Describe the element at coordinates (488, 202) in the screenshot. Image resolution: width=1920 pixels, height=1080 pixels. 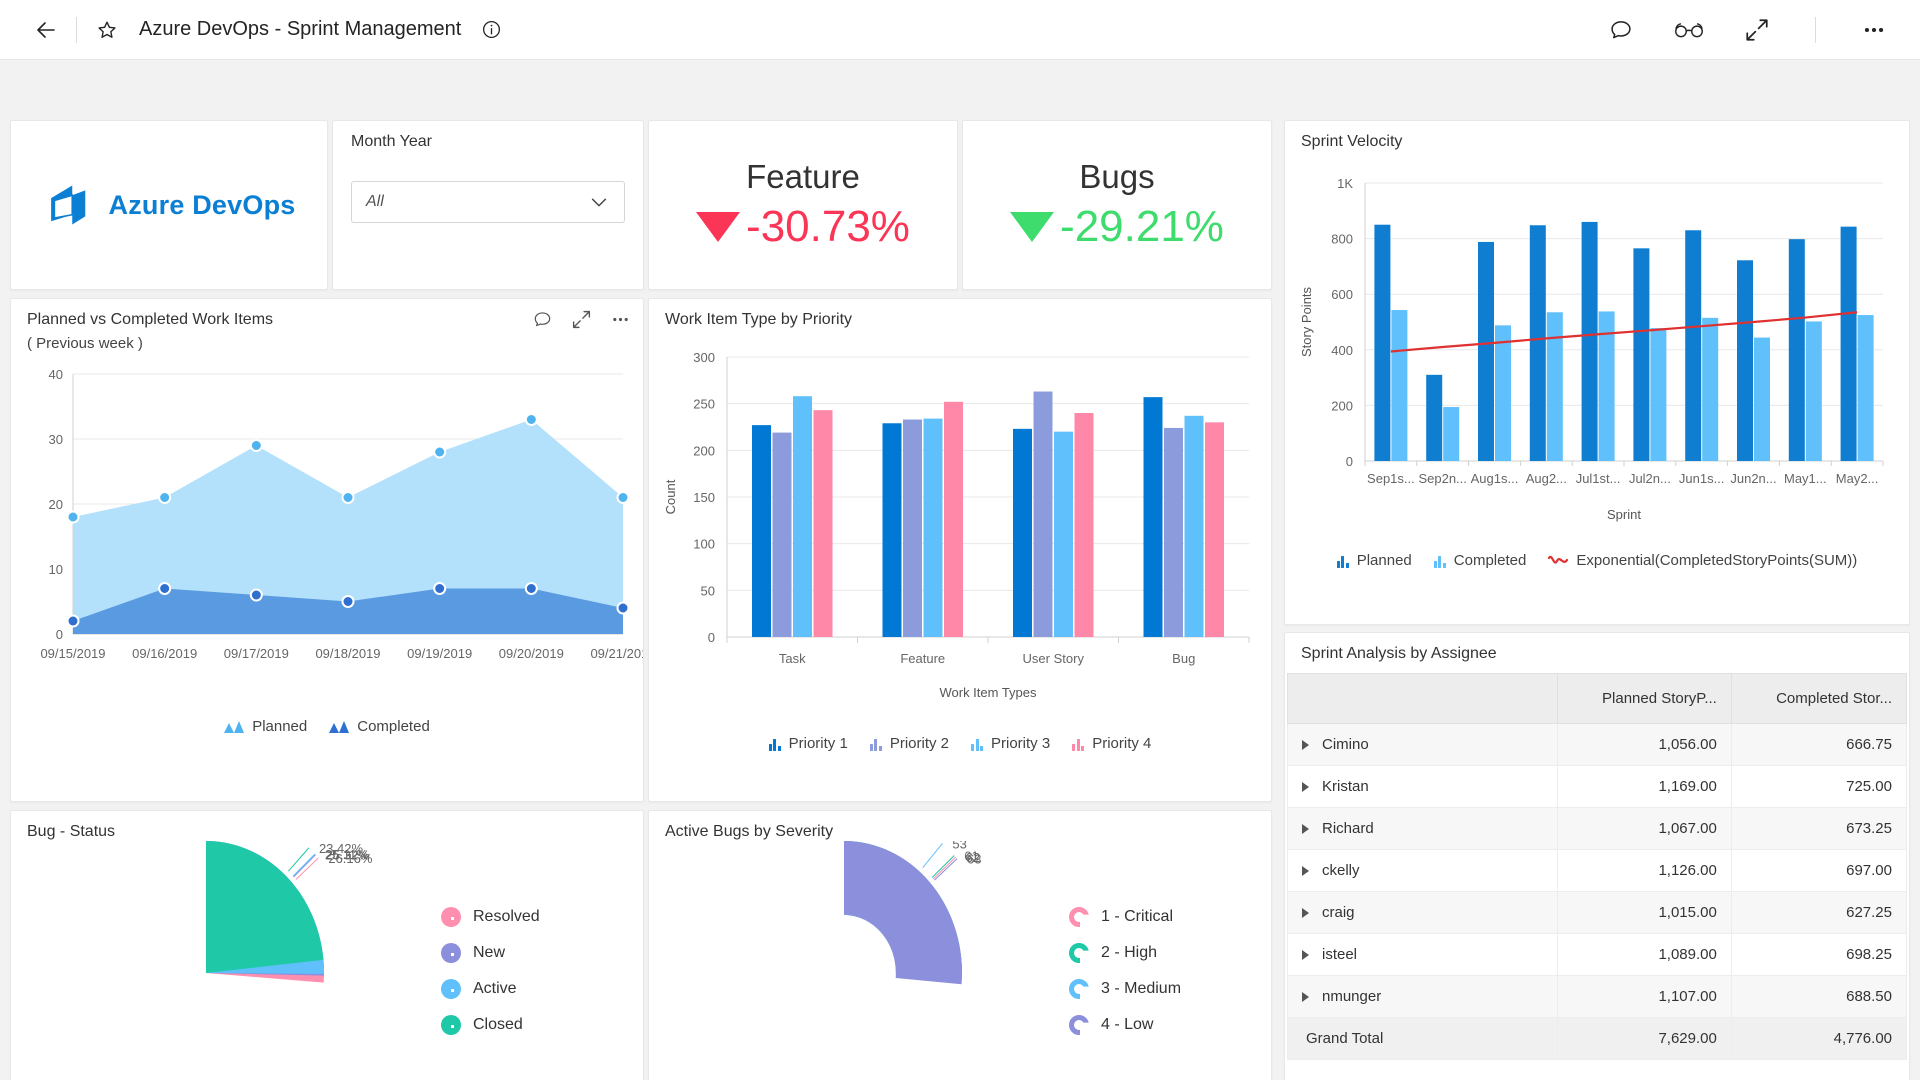
I see `month-year-dropdown: All` at that location.